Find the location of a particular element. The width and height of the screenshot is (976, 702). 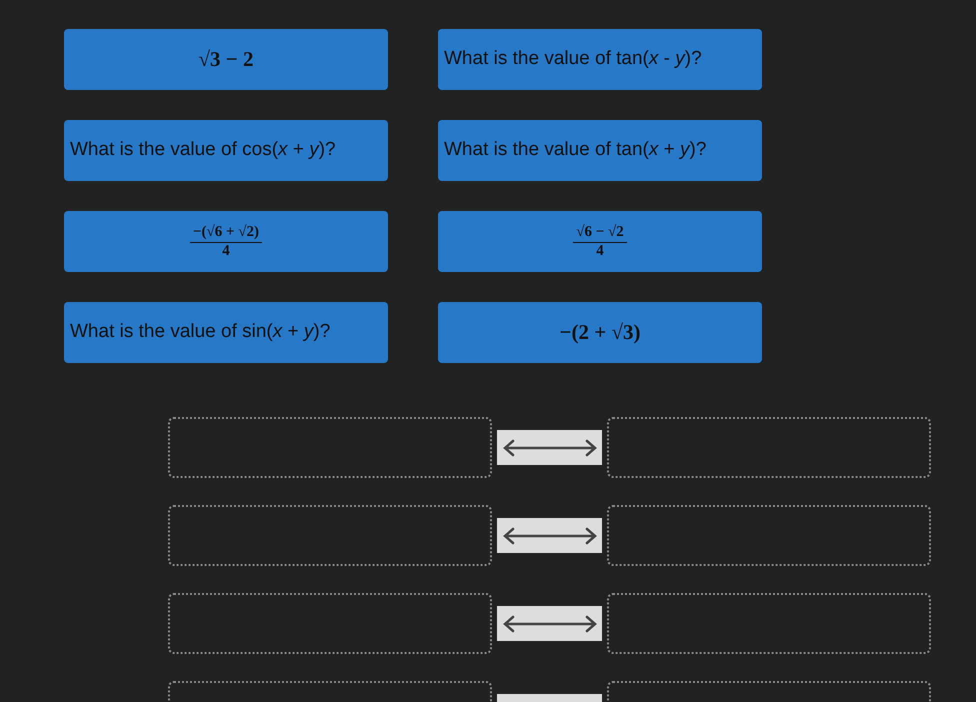

question-tile: What is the value of cos(x + y)? is located at coordinates (226, 150).